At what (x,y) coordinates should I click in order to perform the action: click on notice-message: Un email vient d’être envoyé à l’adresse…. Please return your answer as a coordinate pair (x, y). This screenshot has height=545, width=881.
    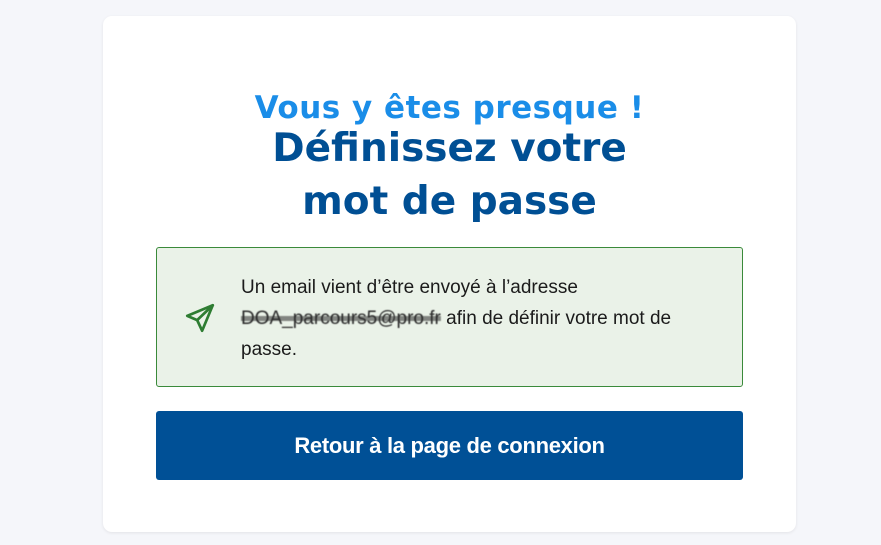
    Looking at the image, I should click on (481, 318).